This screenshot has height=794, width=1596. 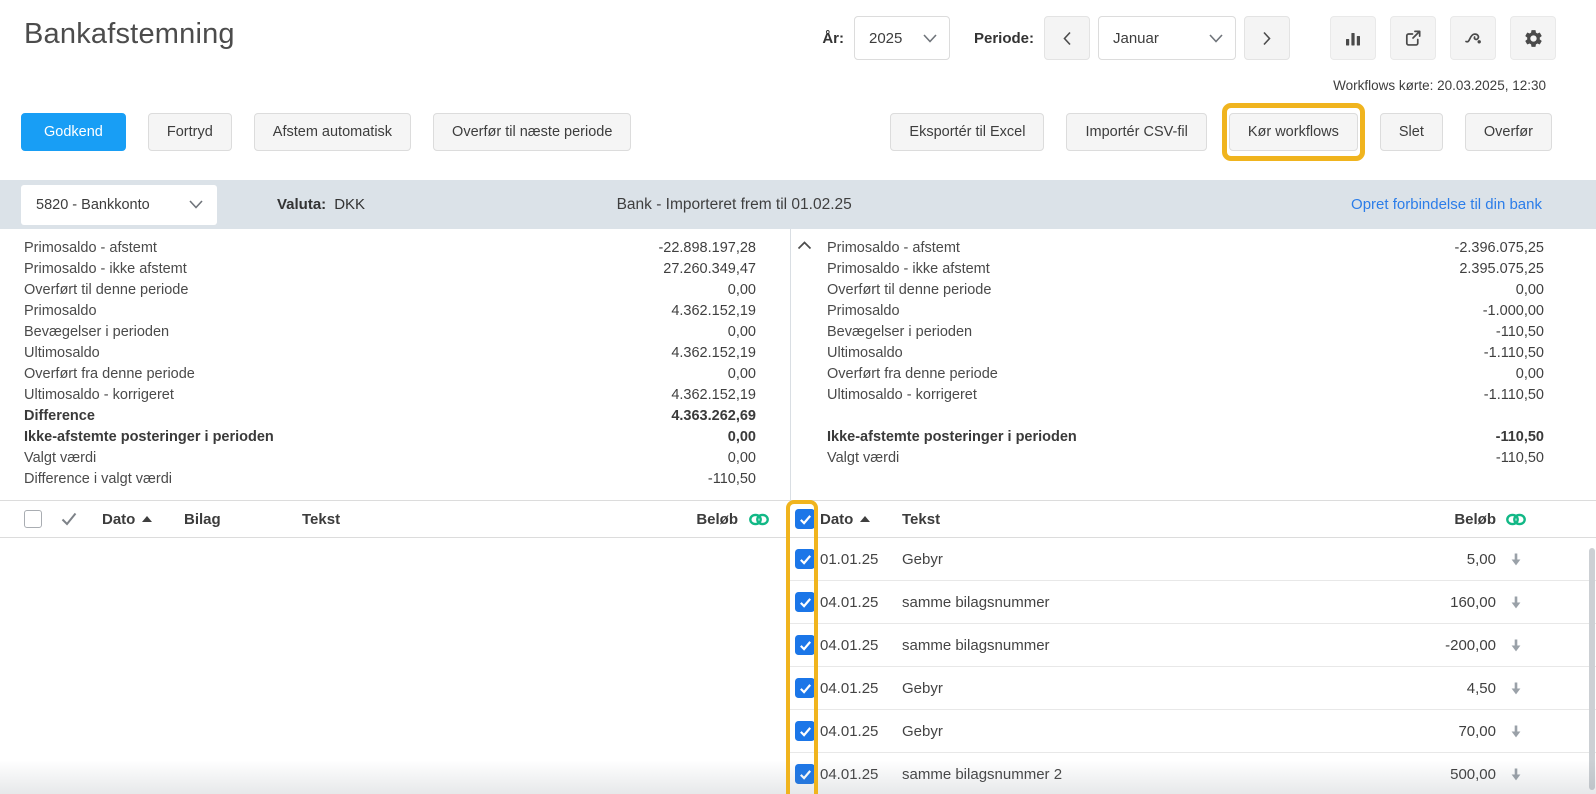 I want to click on bank-header-dato: Dato, so click(x=861, y=519).